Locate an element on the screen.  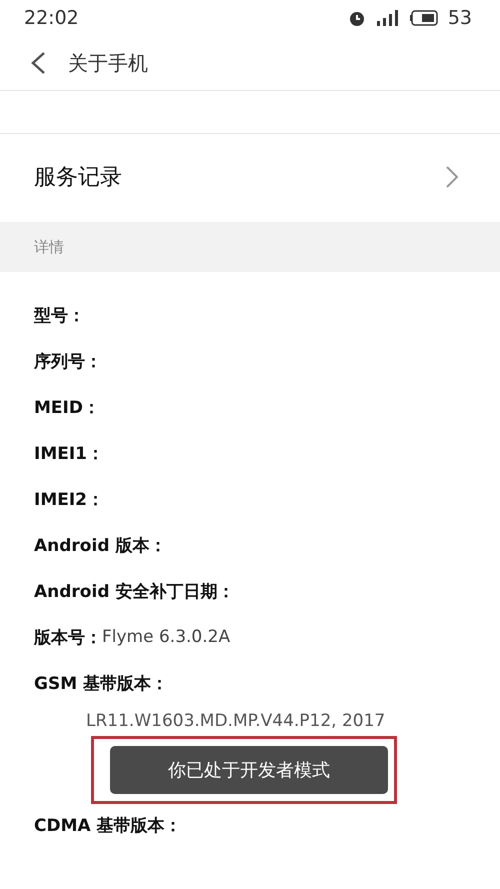
toast-message: 你已处于开发者模式 is located at coordinates (249, 770).